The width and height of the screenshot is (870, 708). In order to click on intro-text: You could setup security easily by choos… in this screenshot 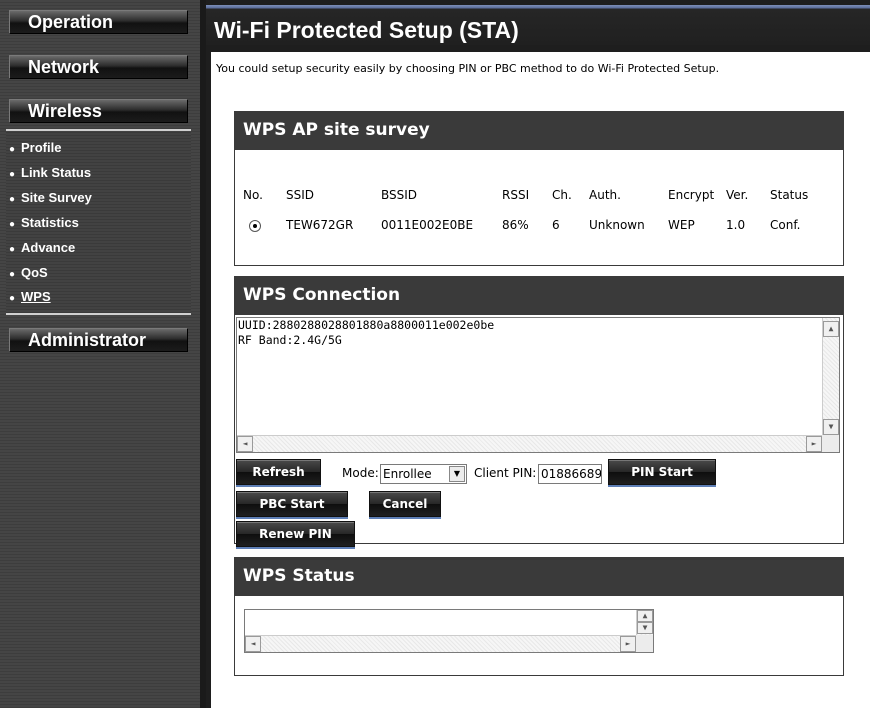, I will do `click(468, 68)`.